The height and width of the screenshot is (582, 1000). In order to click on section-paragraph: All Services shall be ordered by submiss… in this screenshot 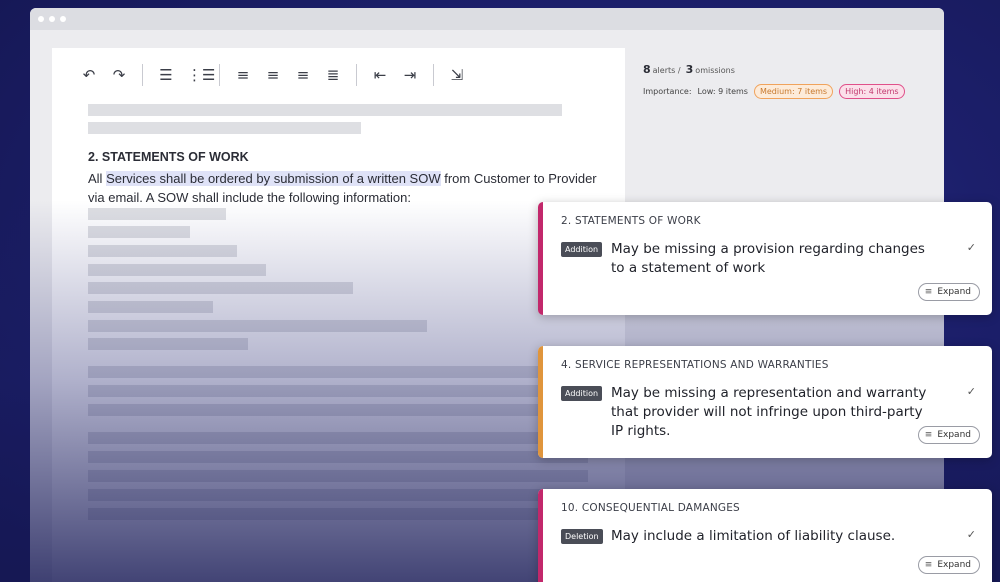, I will do `click(343, 188)`.